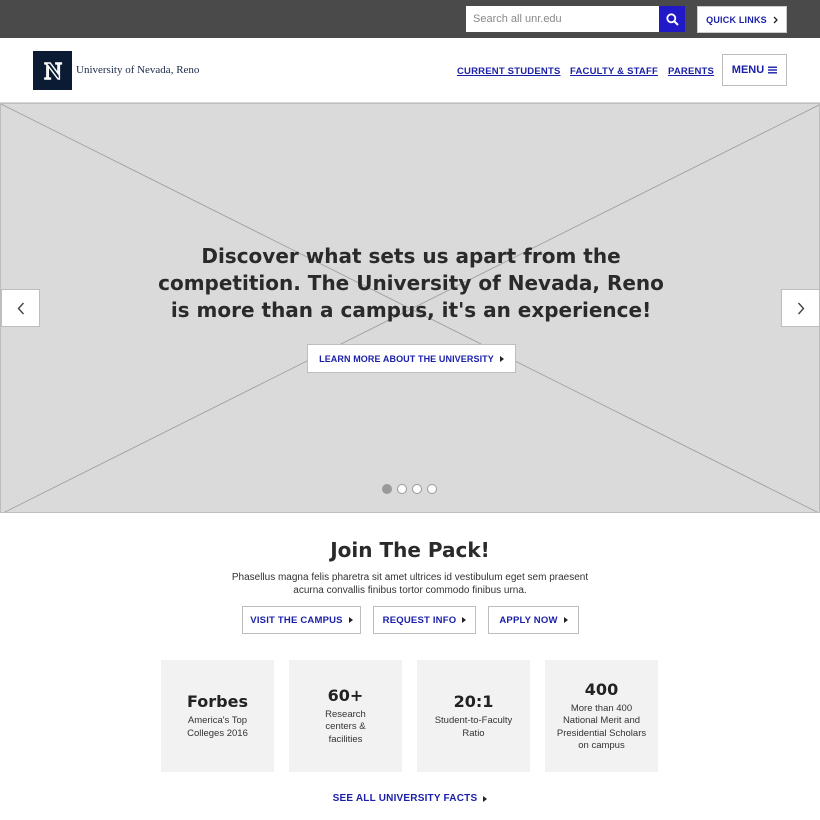  What do you see at coordinates (473, 701) in the screenshot?
I see `fact-value: 20:1` at bounding box center [473, 701].